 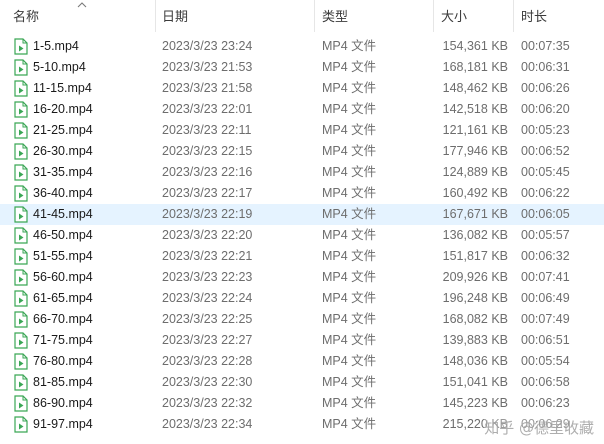 I want to click on file-name: 86-90.mp4, so click(x=63, y=403).